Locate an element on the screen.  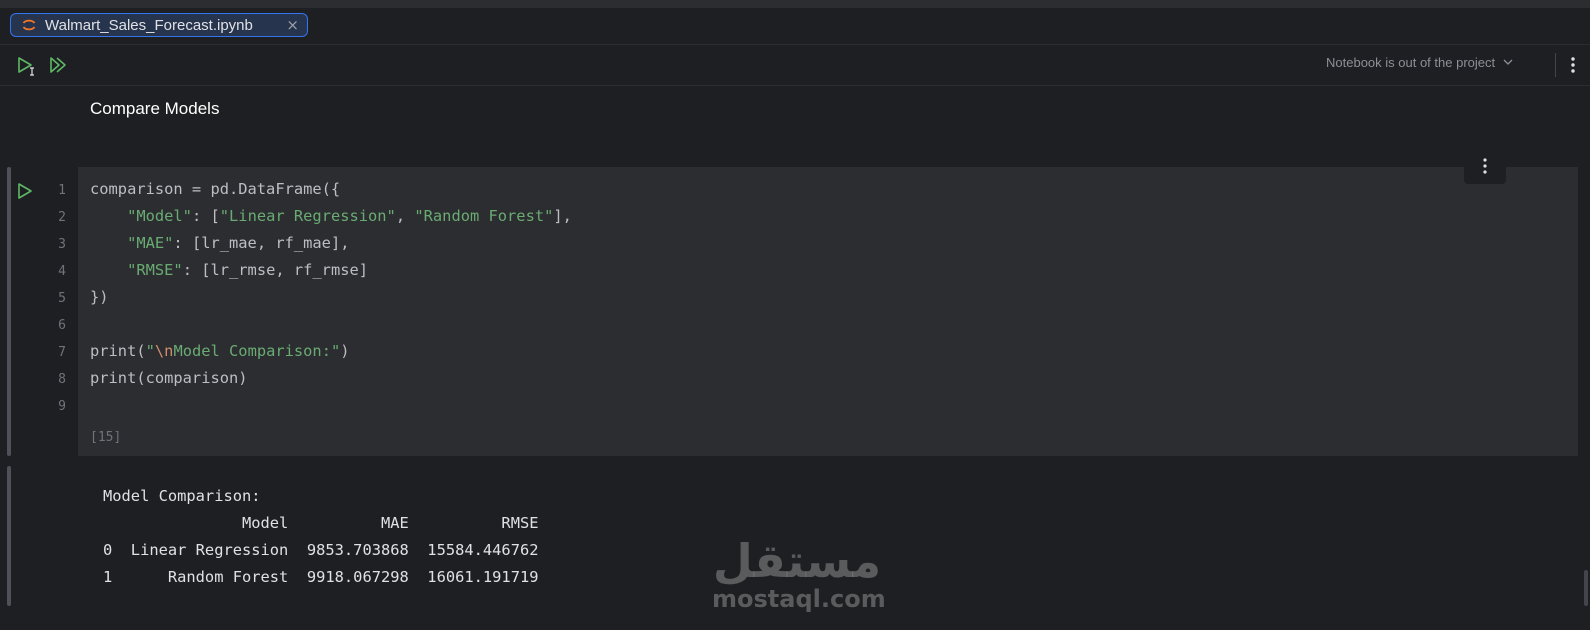
string-literal: "Linear Regression" is located at coordinates (307, 216).